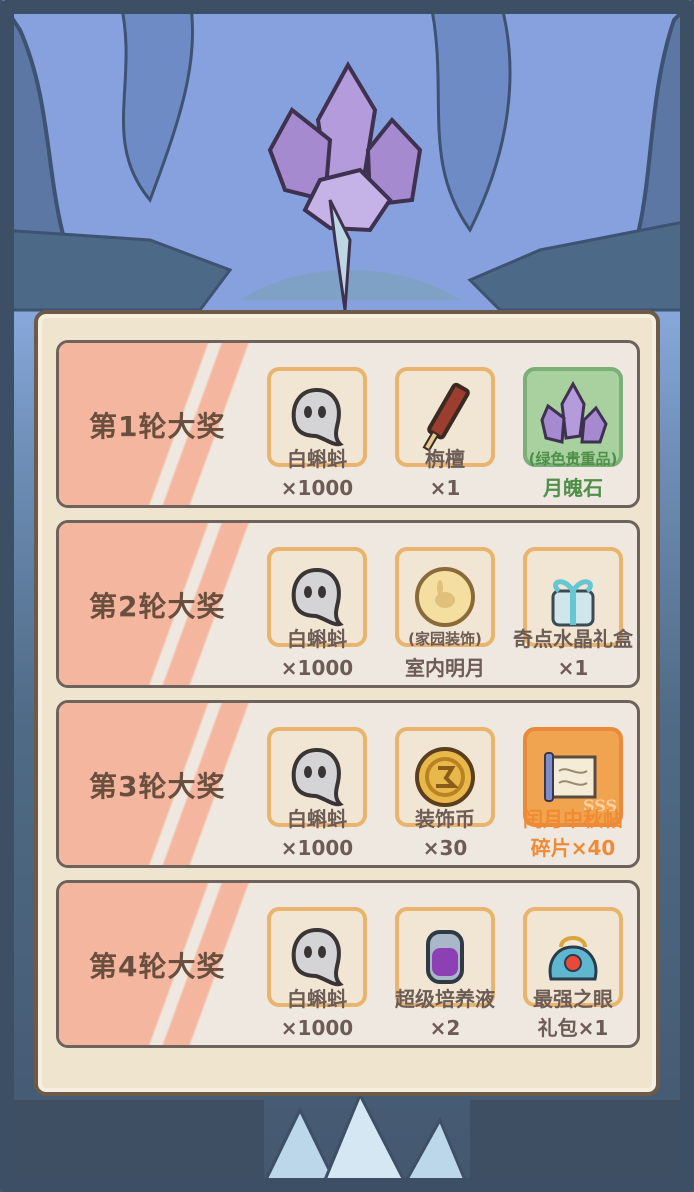 This screenshot has width=694, height=1192. What do you see at coordinates (445, 1013) in the screenshot?
I see `reward-label: 超级培养液 ×2` at bounding box center [445, 1013].